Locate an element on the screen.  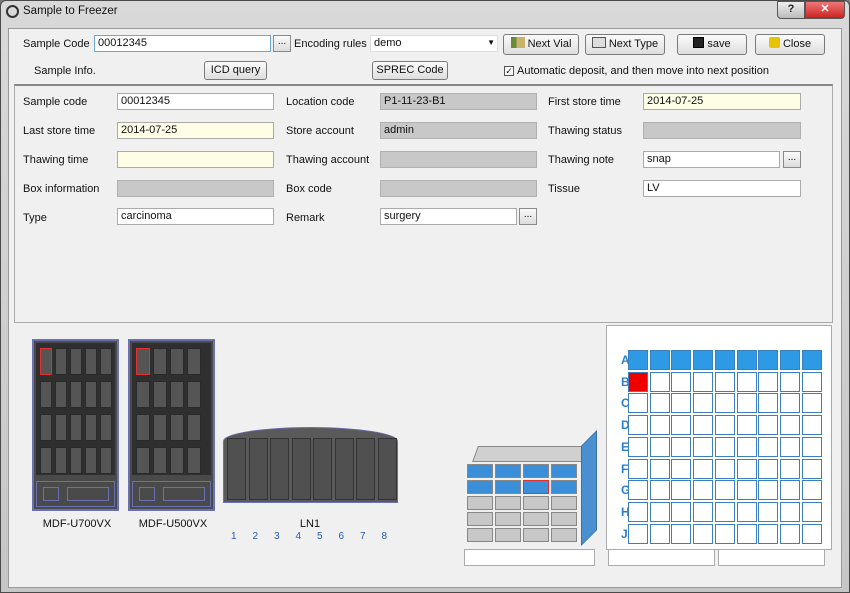
grid-cell-H6 is located at coordinates (746, 511).